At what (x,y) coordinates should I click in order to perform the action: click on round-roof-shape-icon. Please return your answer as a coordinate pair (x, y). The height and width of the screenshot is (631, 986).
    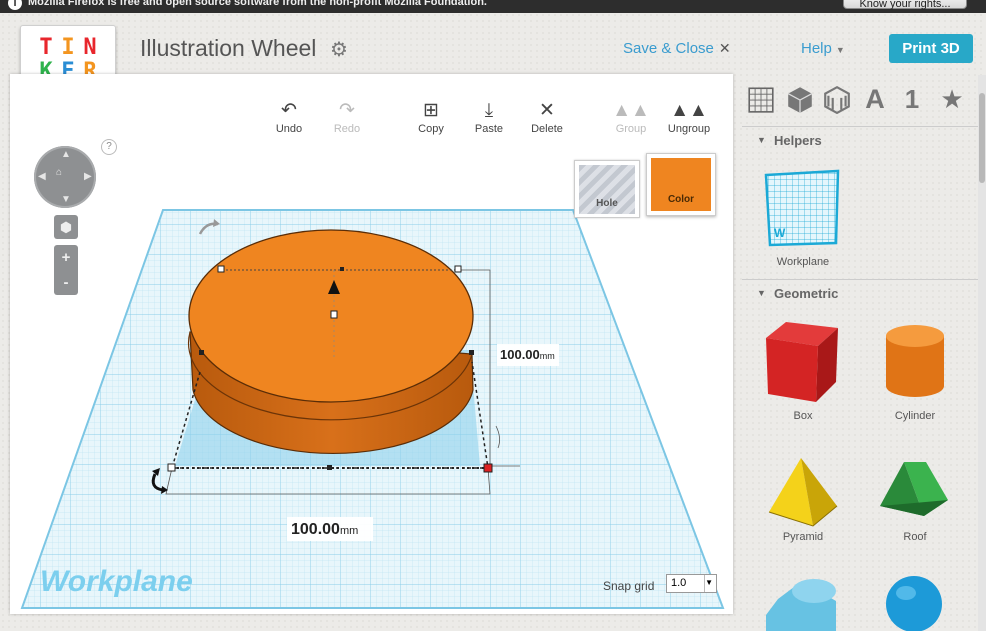
    Looking at the image, I should click on (802, 603).